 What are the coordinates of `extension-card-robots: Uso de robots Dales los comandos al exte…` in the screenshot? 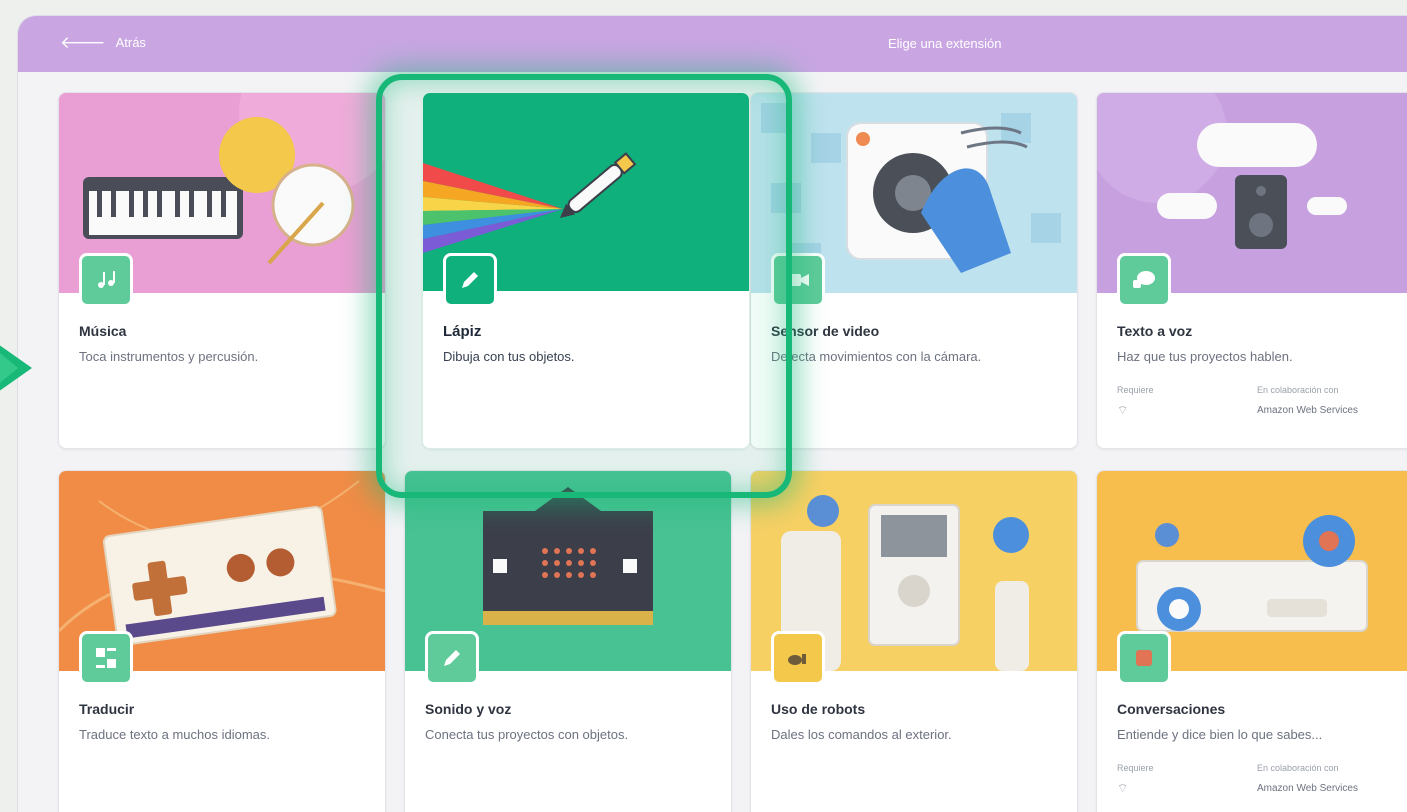 It's located at (914, 641).